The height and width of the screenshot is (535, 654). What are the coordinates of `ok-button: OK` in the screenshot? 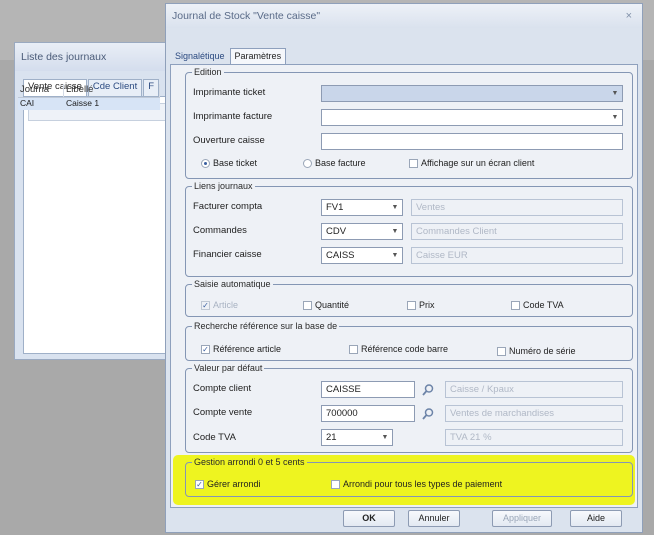 It's located at (369, 518).